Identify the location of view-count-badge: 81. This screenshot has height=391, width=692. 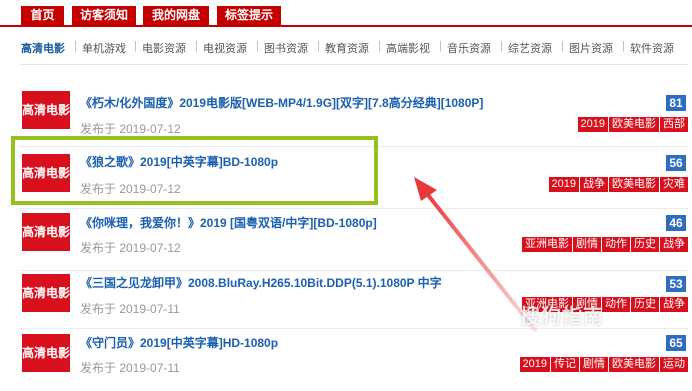
(676, 103).